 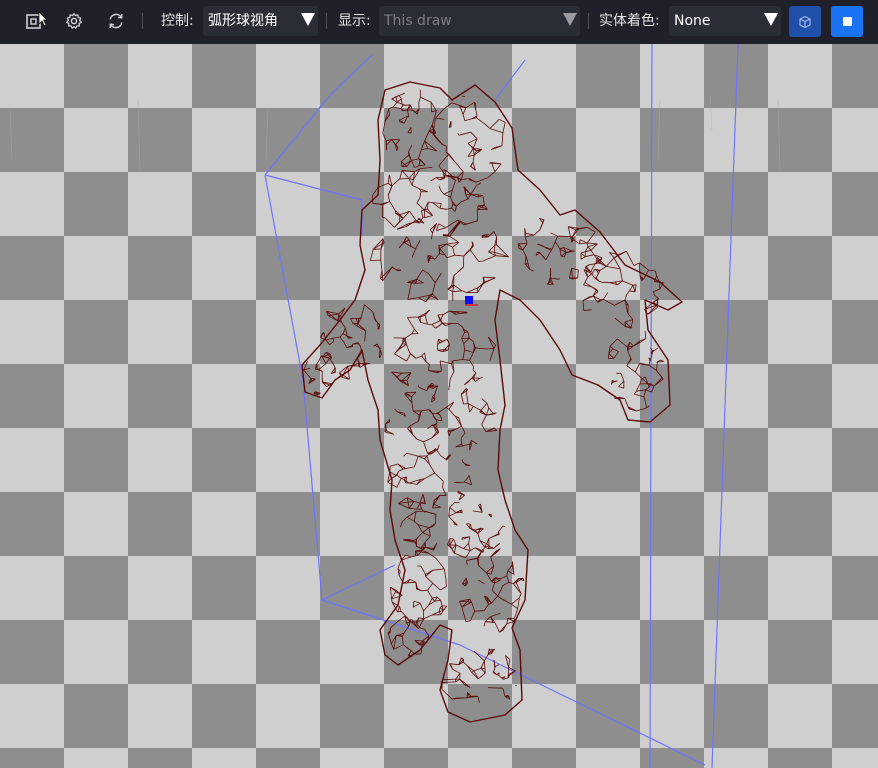 What do you see at coordinates (847, 21) in the screenshot?
I see `solid-toggle-button` at bounding box center [847, 21].